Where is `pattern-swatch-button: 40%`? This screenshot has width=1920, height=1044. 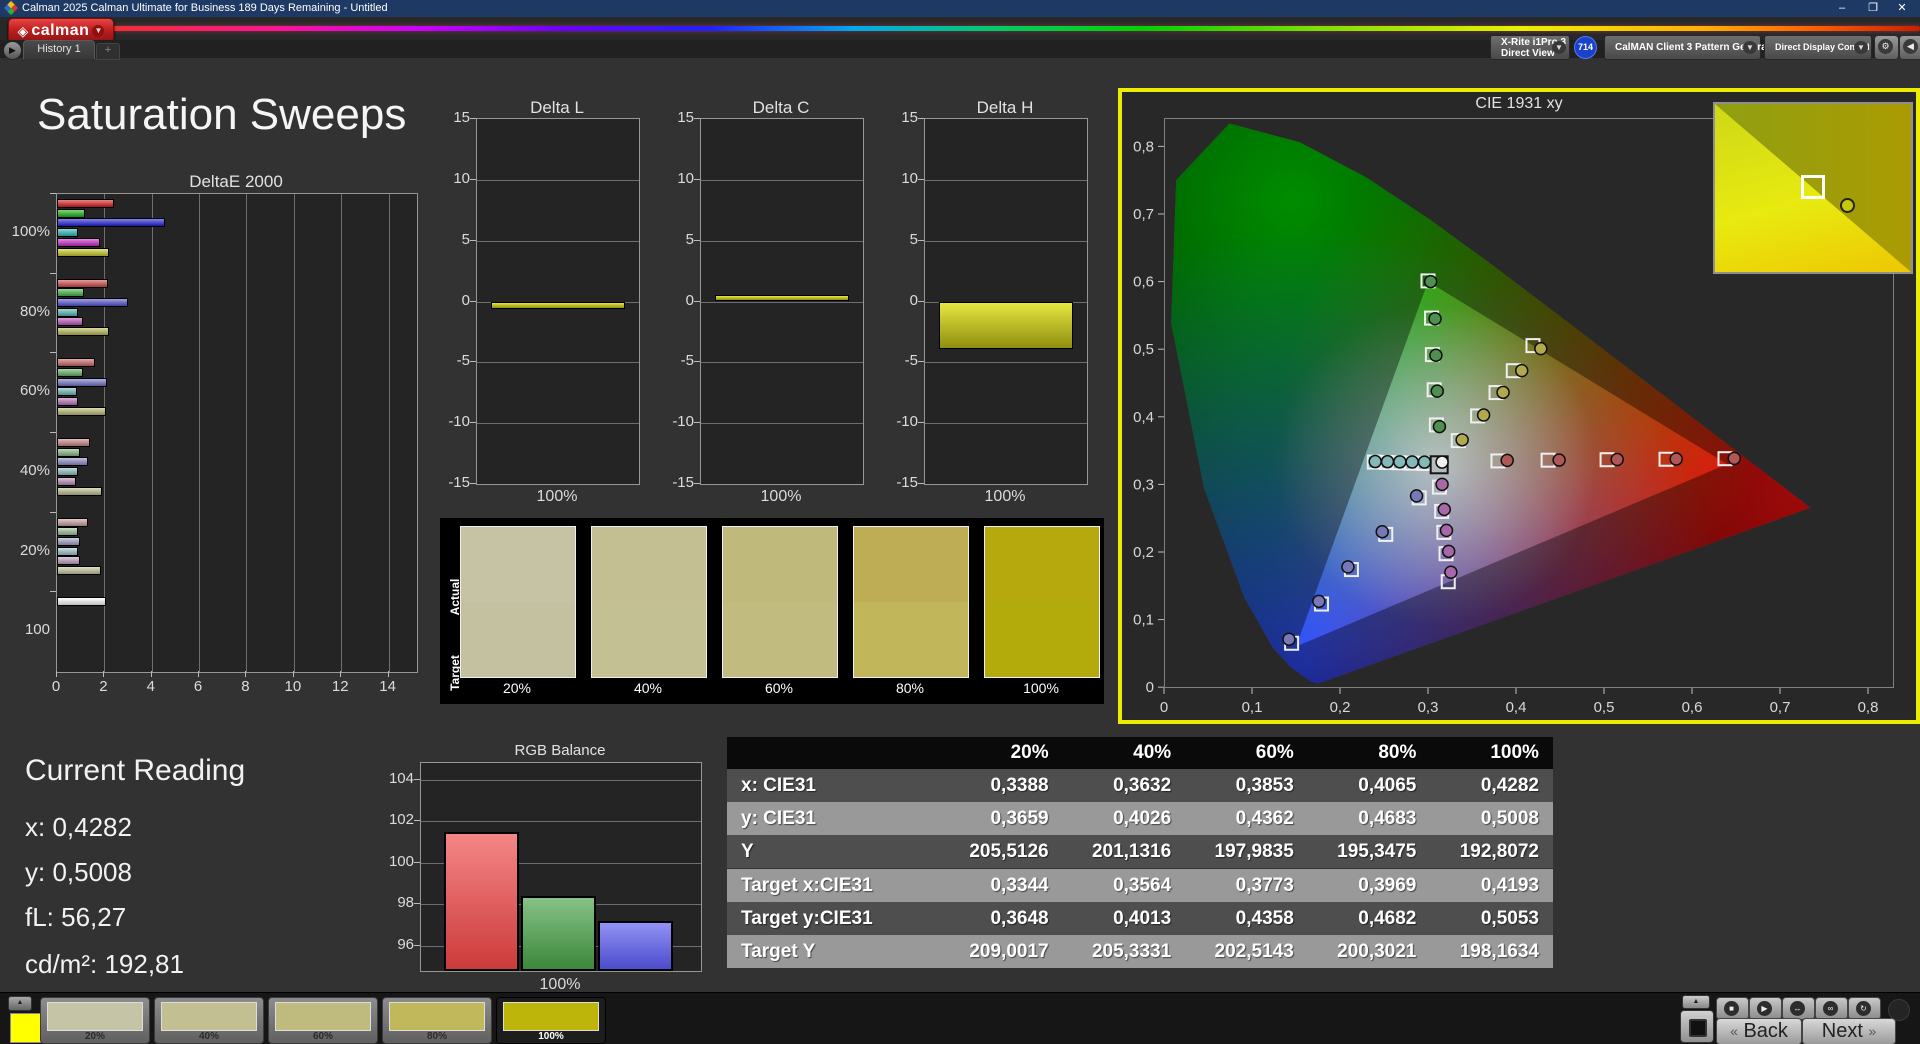
pattern-swatch-button: 40% is located at coordinates (209, 1020).